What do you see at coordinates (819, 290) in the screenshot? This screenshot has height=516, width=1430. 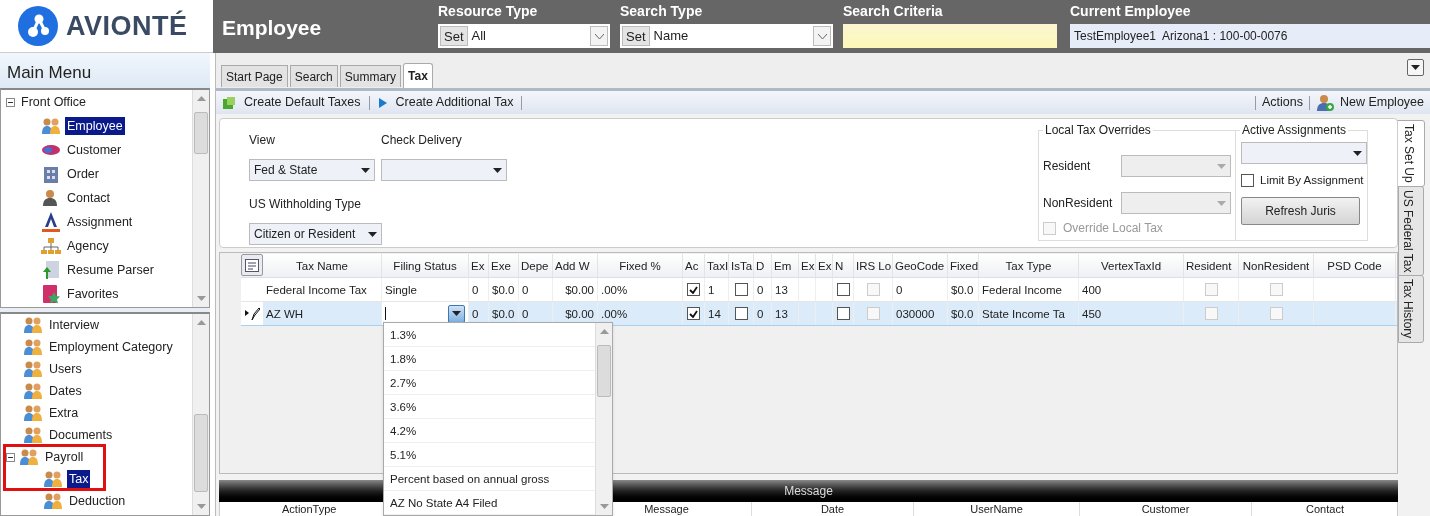 I see `table-row: Federal Income Tax Single 0 $0.0 0 $0.00 .00% 1 0 13 0 $0.0 Federal Income 400` at bounding box center [819, 290].